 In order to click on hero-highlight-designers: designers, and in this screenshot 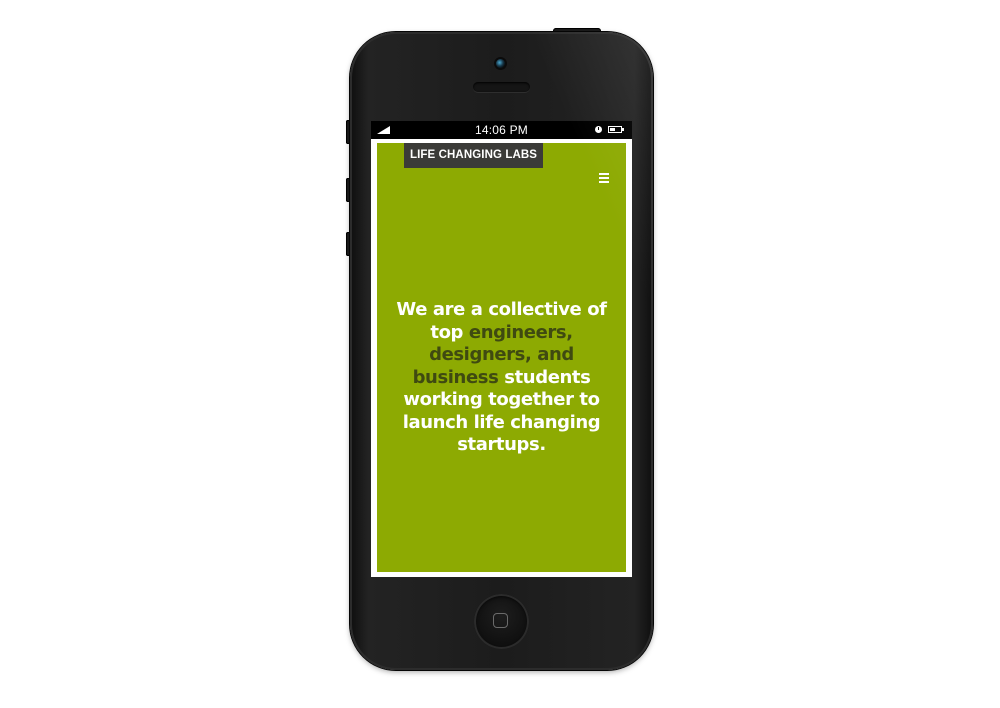, I will do `click(501, 354)`.